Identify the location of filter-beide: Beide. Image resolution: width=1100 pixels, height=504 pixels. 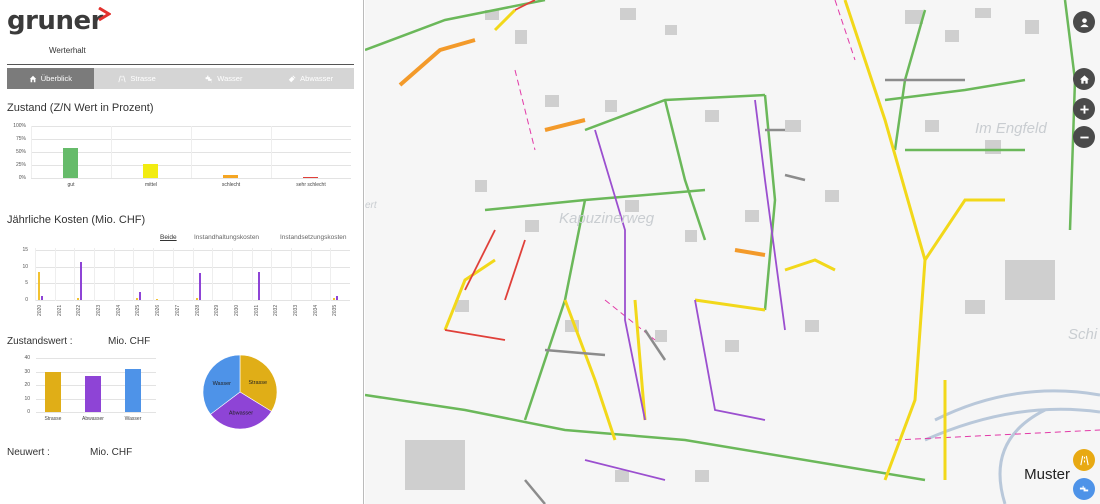
(168, 237).